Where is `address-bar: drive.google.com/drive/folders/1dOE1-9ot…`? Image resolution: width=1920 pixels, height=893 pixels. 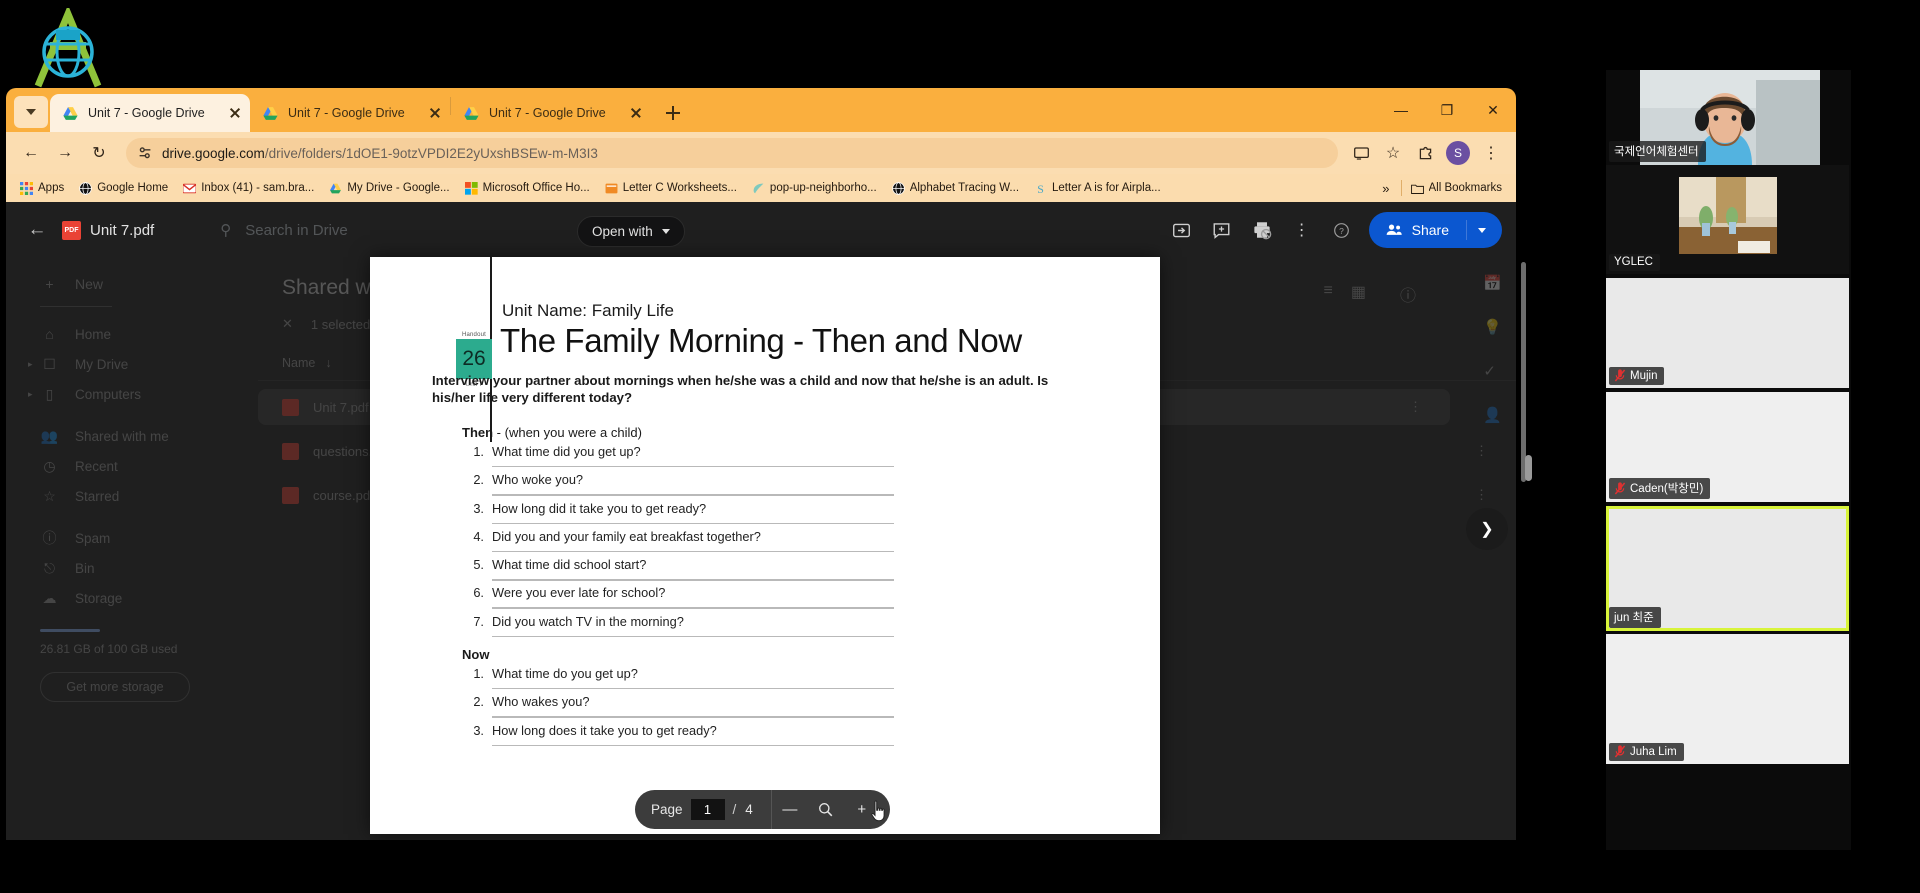 address-bar: drive.google.com/drive/folders/1dOE1-9ot… is located at coordinates (732, 153).